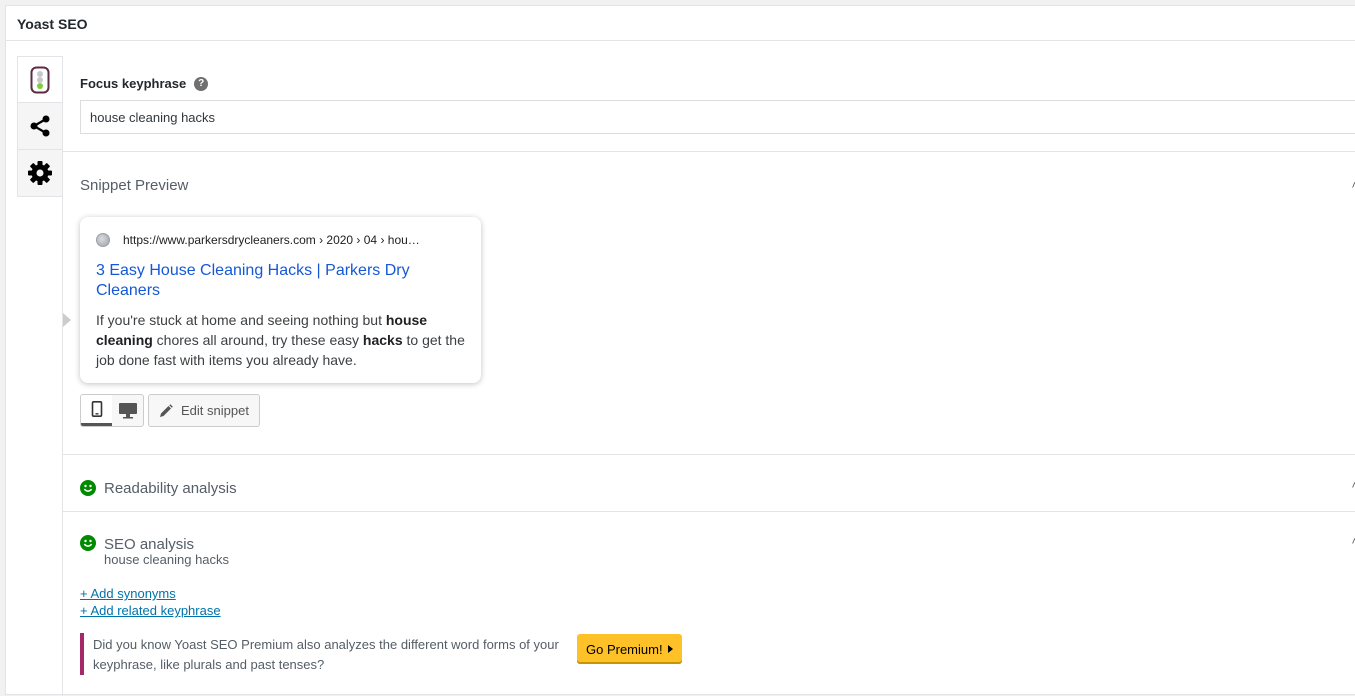 The width and height of the screenshot is (1355, 696). I want to click on help-icon: ?, so click(201, 83).